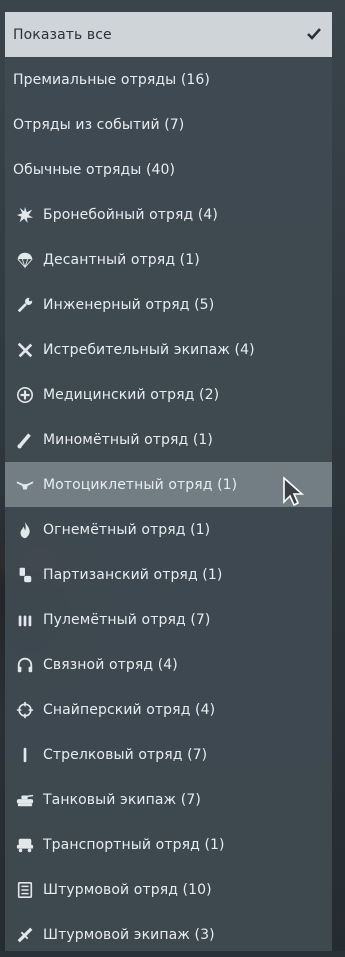 The height and width of the screenshot is (957, 345). What do you see at coordinates (25, 350) in the screenshot?
I see `fighter-plane-icon` at bounding box center [25, 350].